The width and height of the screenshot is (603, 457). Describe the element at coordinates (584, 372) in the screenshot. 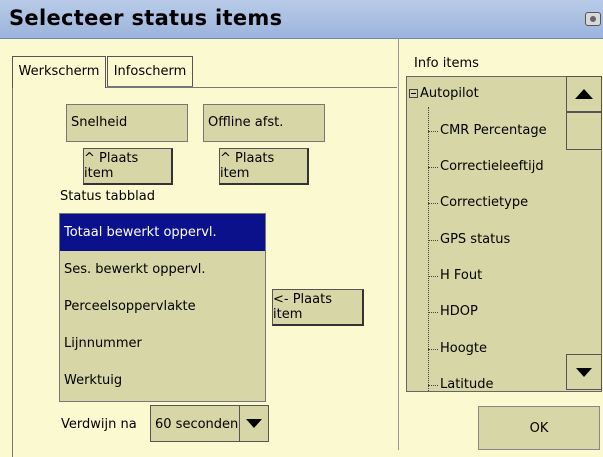

I see `arrow-down-icon` at that location.